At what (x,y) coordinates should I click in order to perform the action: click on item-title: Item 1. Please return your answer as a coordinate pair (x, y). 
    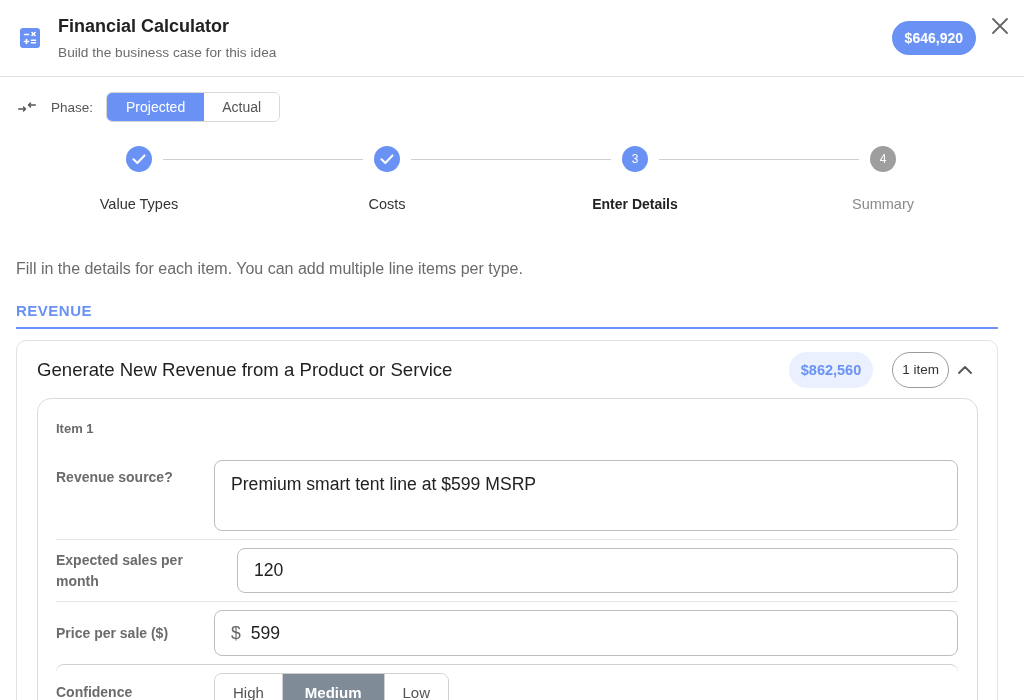
    Looking at the image, I should click on (75, 429).